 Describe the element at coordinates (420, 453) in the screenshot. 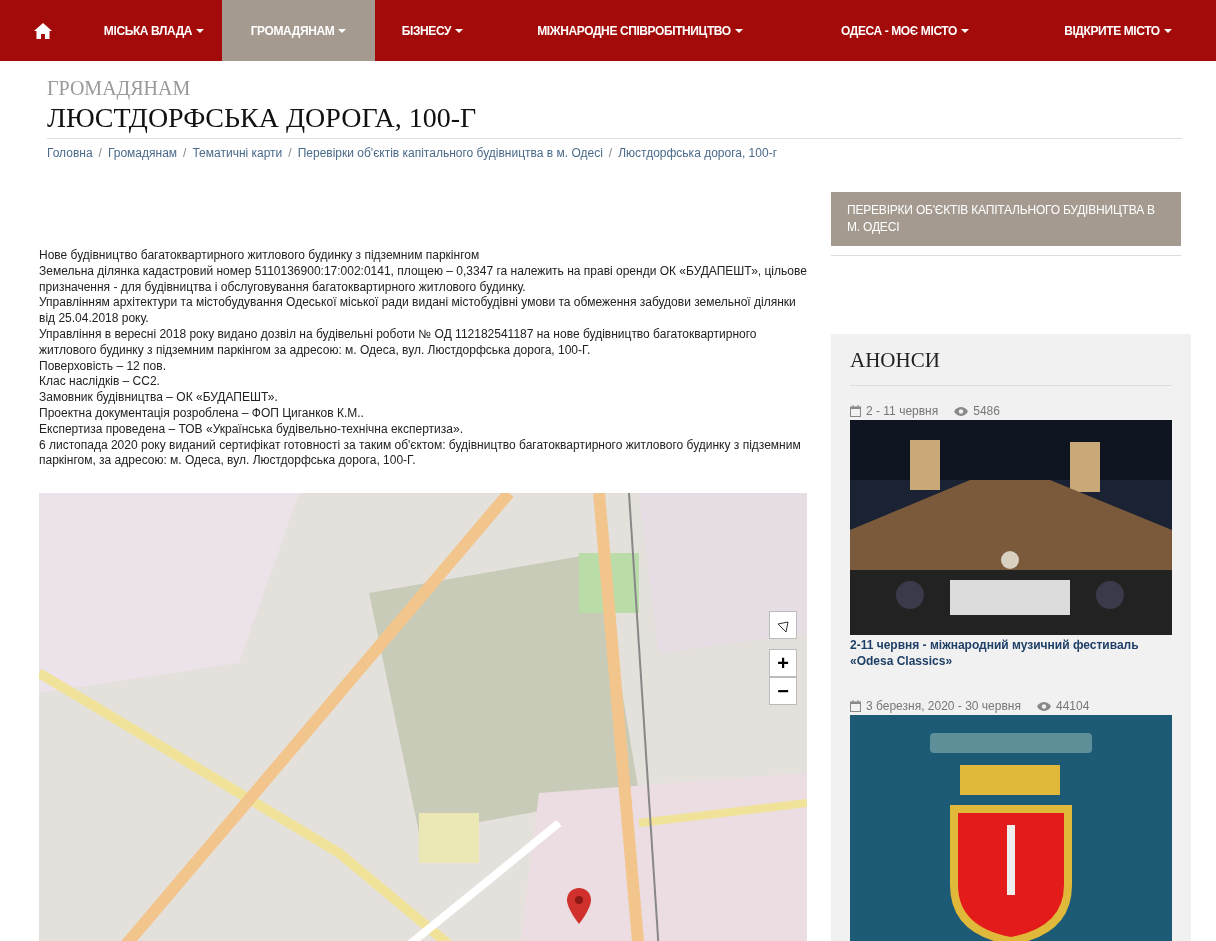

I see `text-paragraph: 6 листопада 2020 року виданий сертифікат готовності за таким об'єктом: будівництво багатоквартирного житлового будинку з підземним паркінгом, за адресою: м. Одеса, вул. Люстдорфська дорога, 100-Г.` at that location.